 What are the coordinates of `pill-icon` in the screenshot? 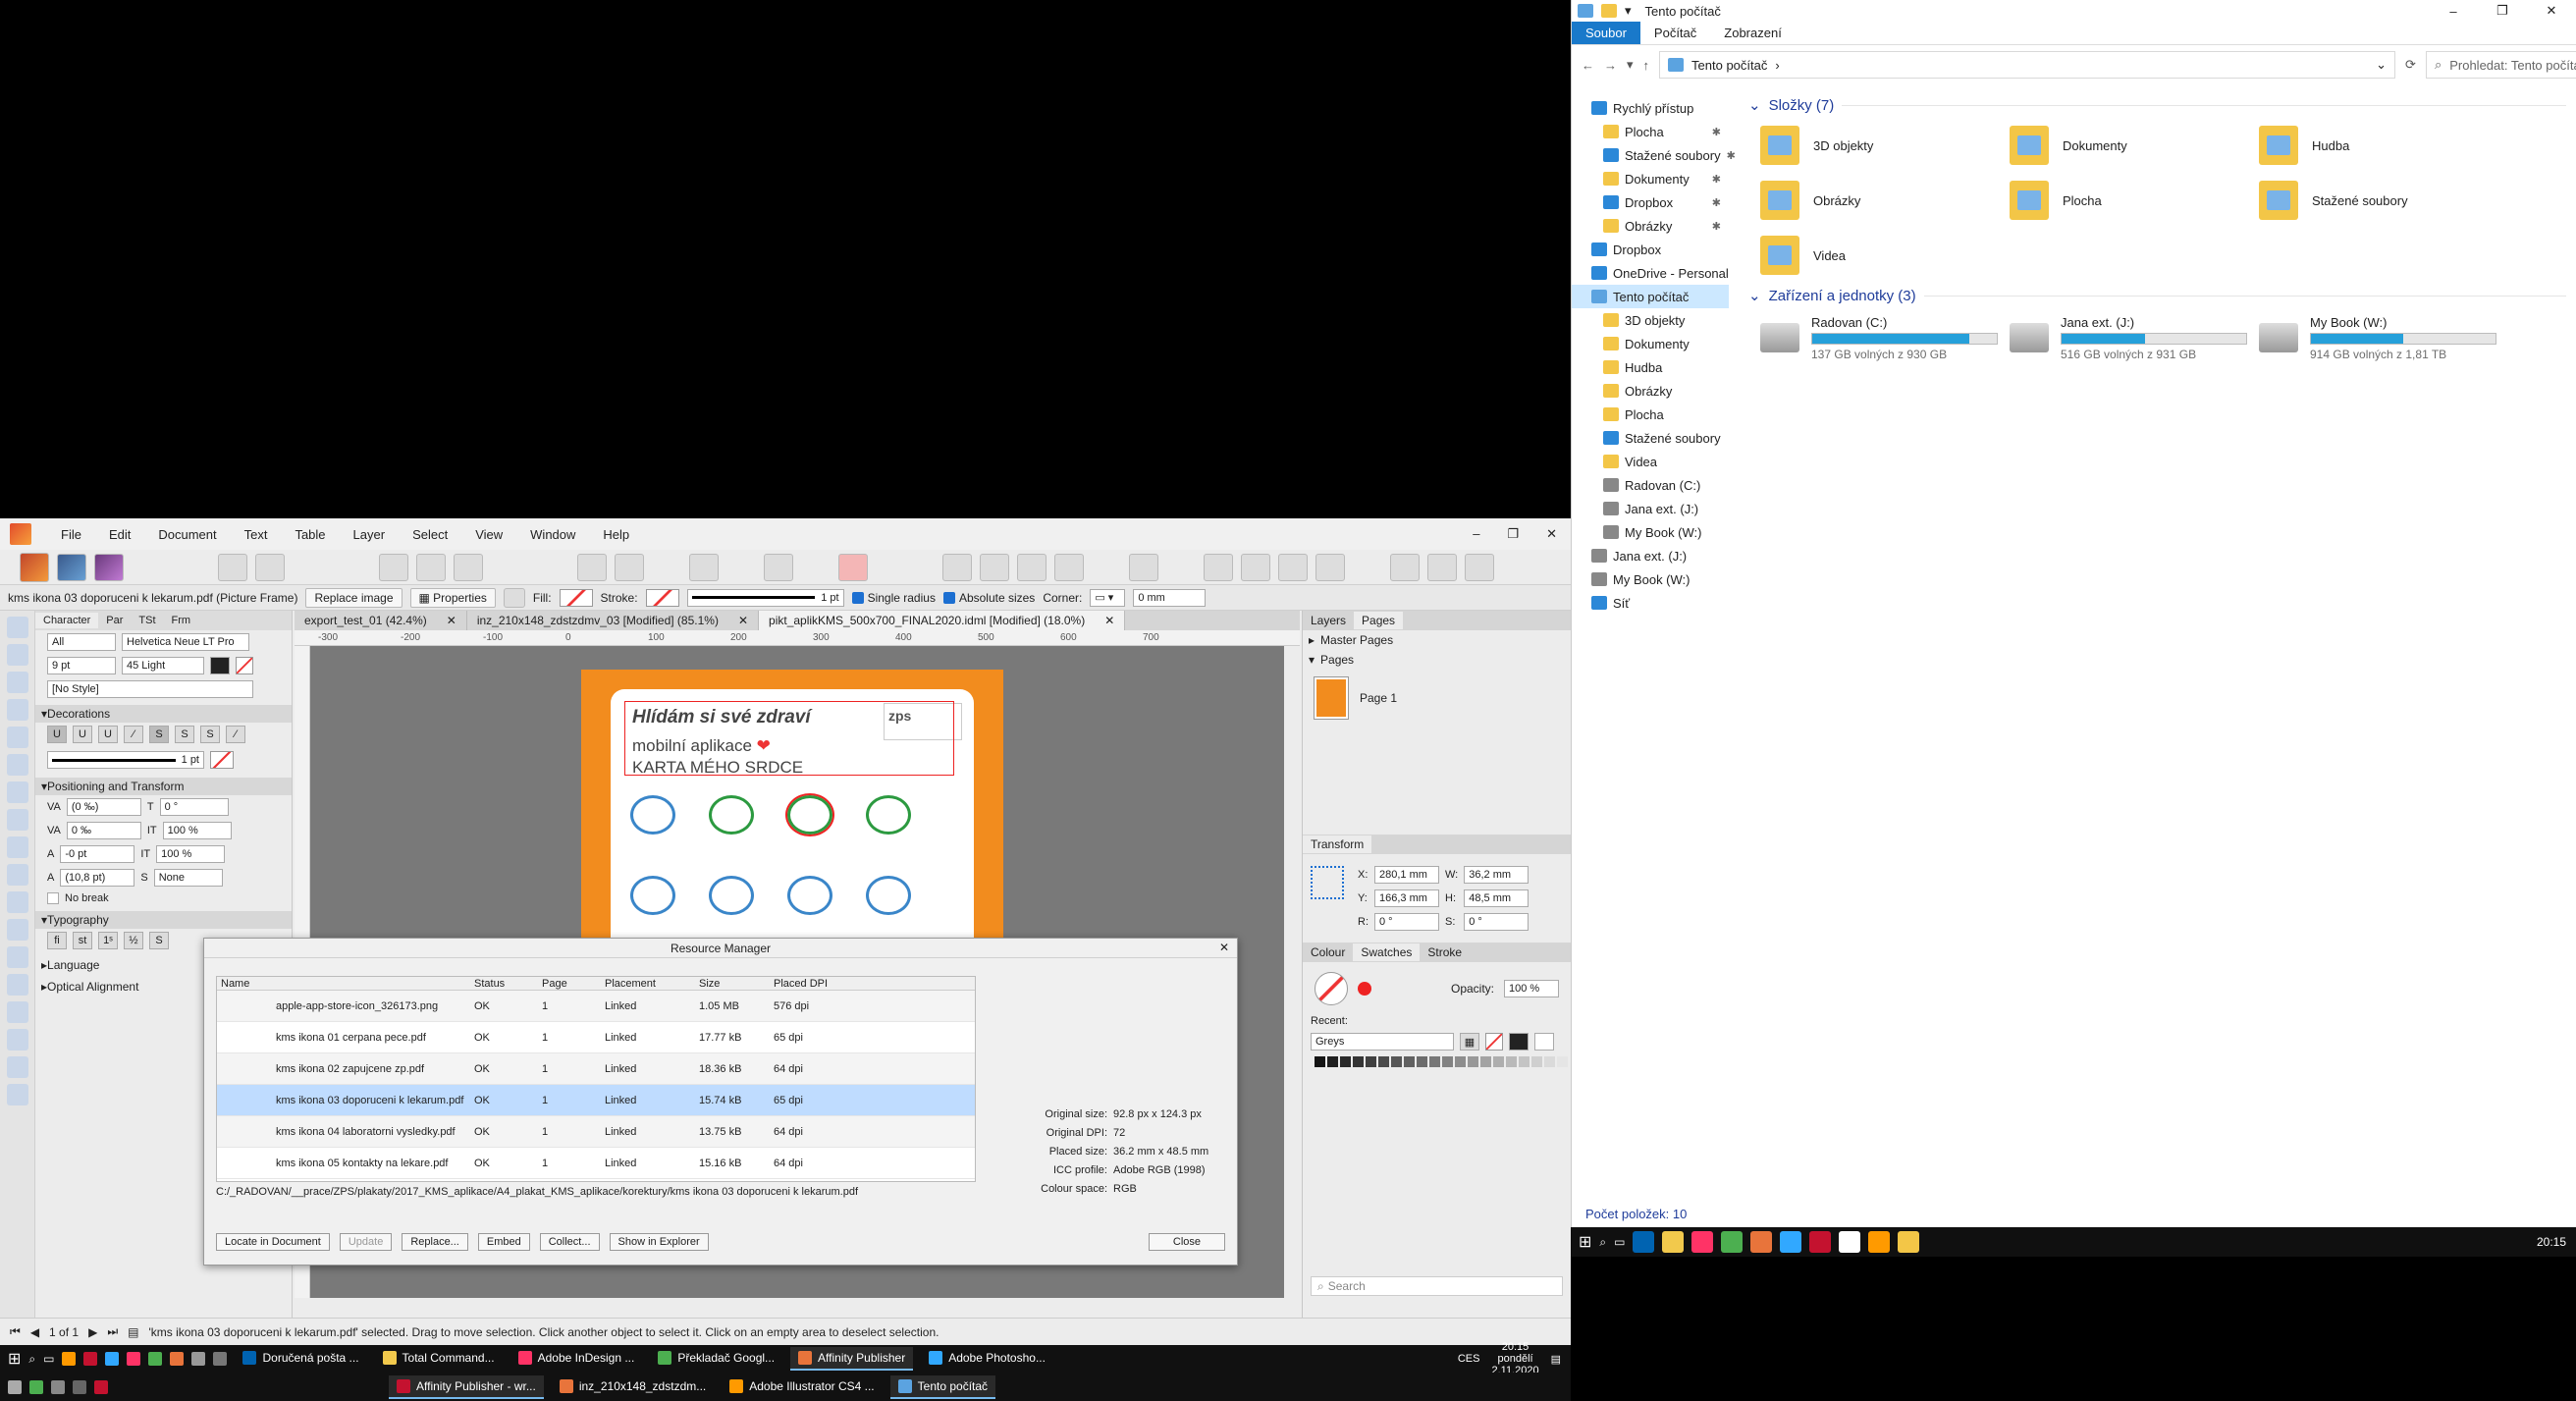 It's located at (652, 815).